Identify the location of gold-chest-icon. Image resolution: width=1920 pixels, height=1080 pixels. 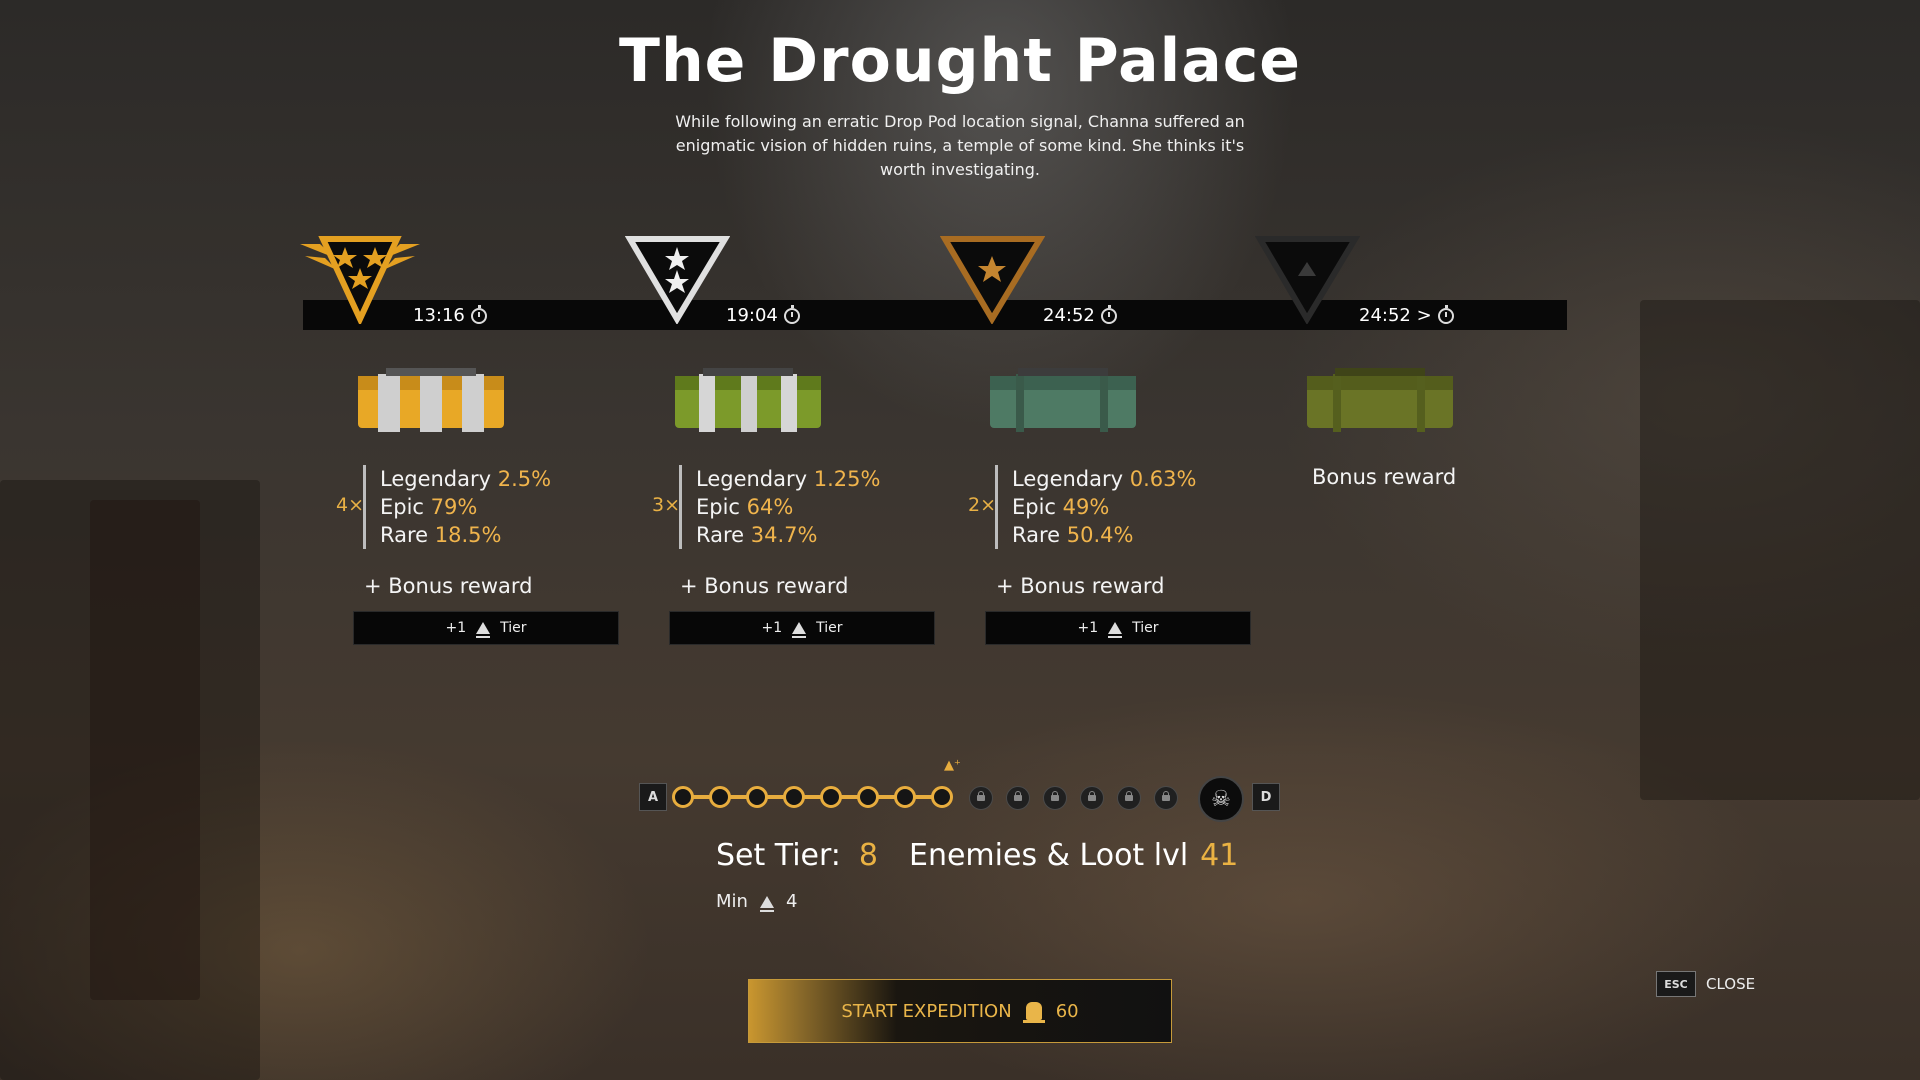
(431, 400).